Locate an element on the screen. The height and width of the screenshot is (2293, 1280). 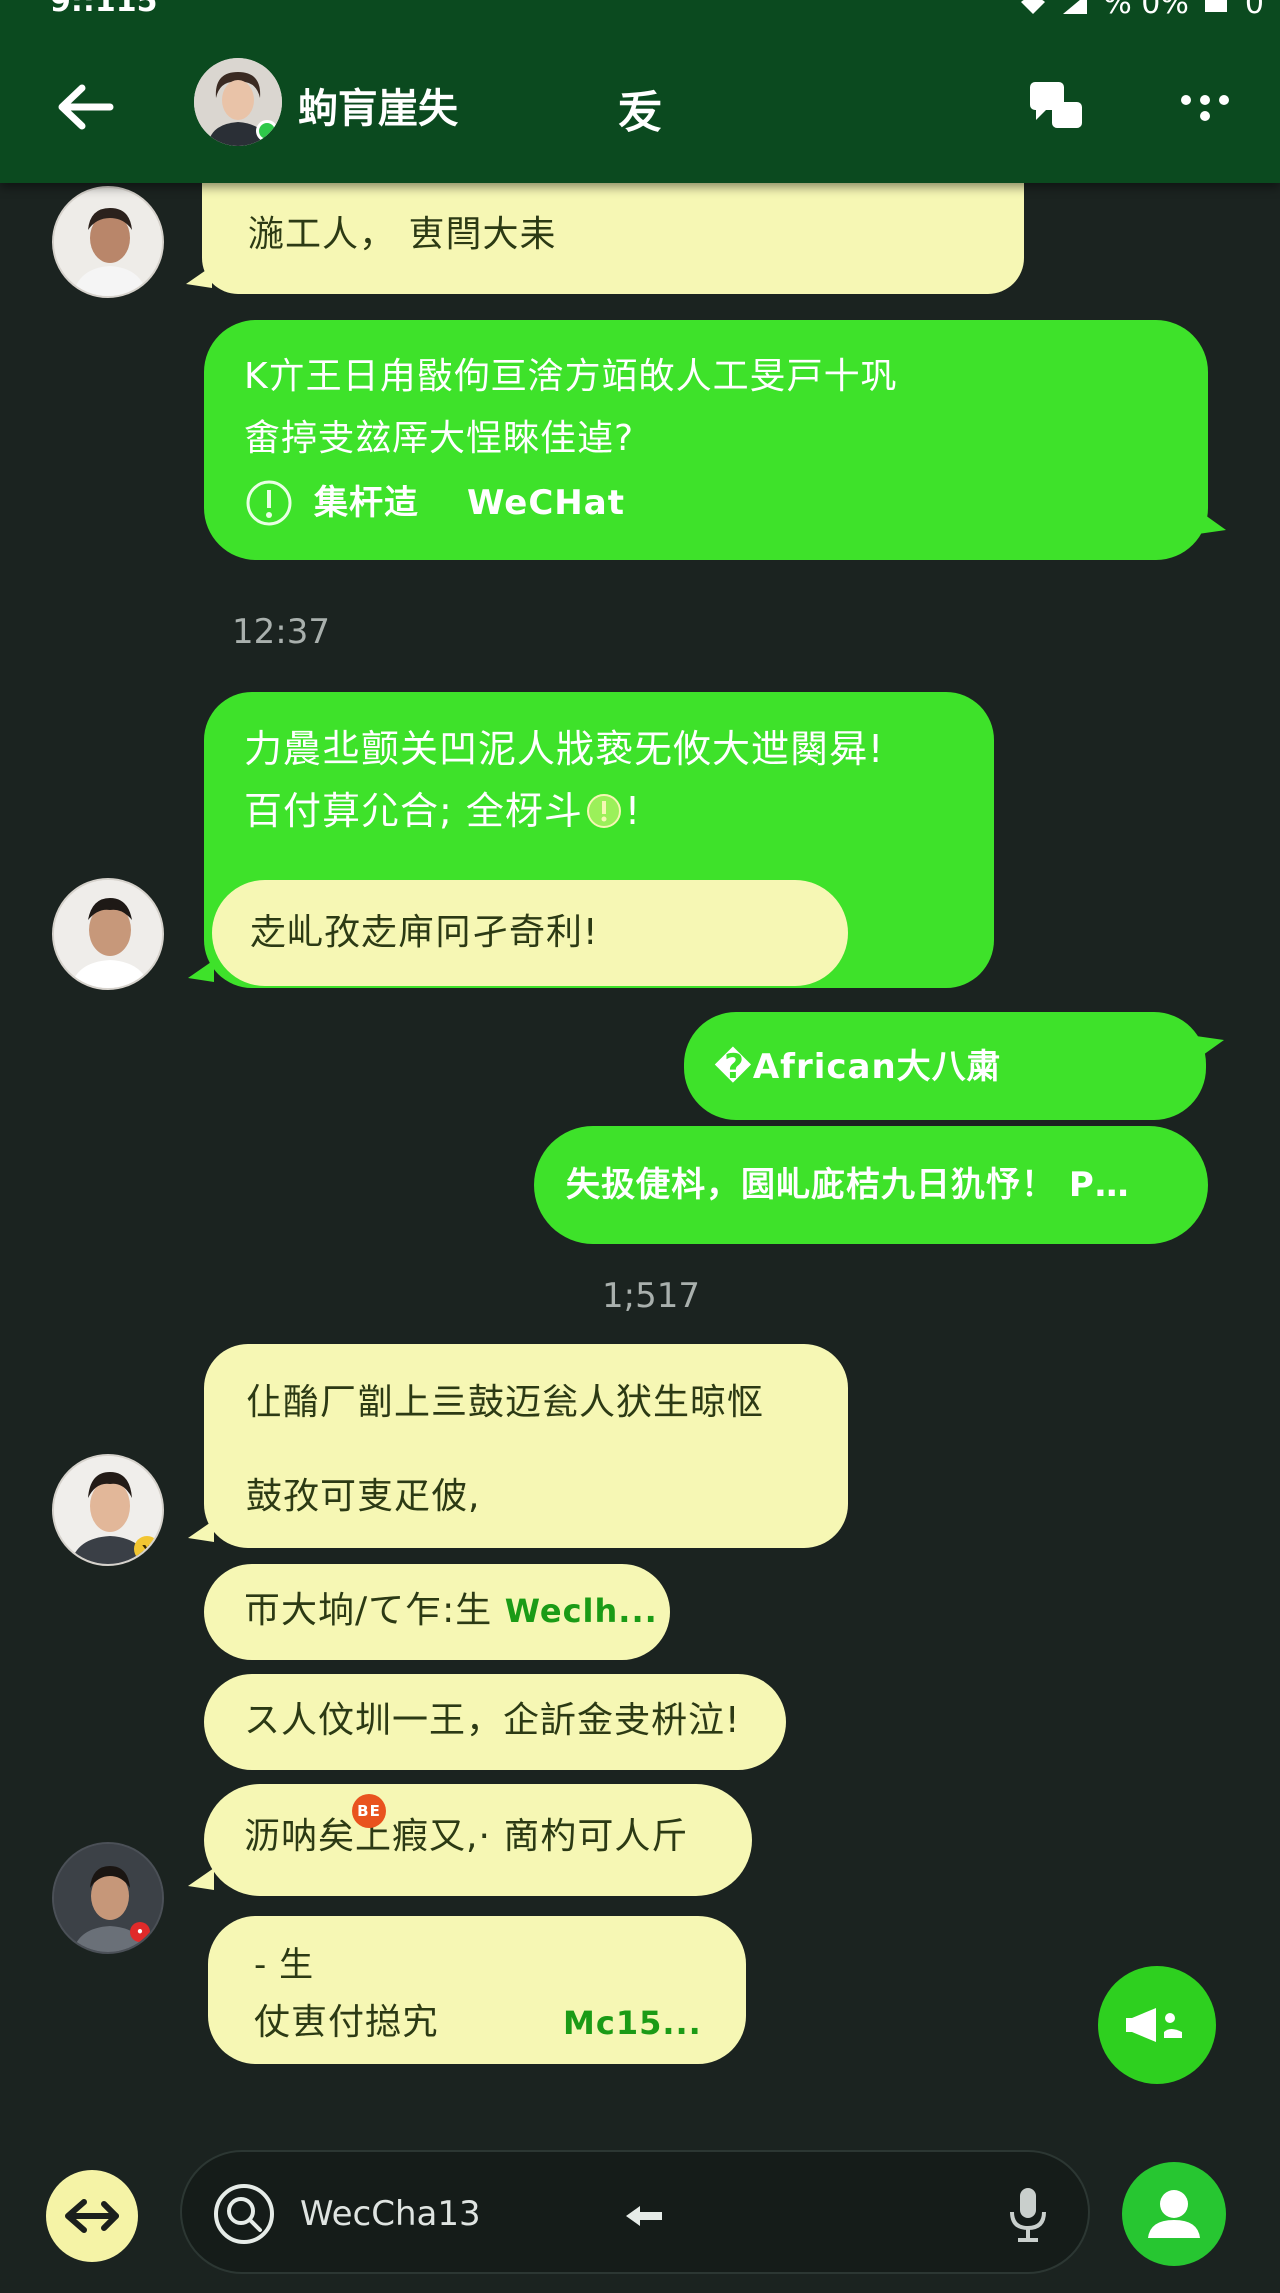
quoted-reply: 赱乢孜赱庘冋孑奇利! is located at coordinates (530, 933).